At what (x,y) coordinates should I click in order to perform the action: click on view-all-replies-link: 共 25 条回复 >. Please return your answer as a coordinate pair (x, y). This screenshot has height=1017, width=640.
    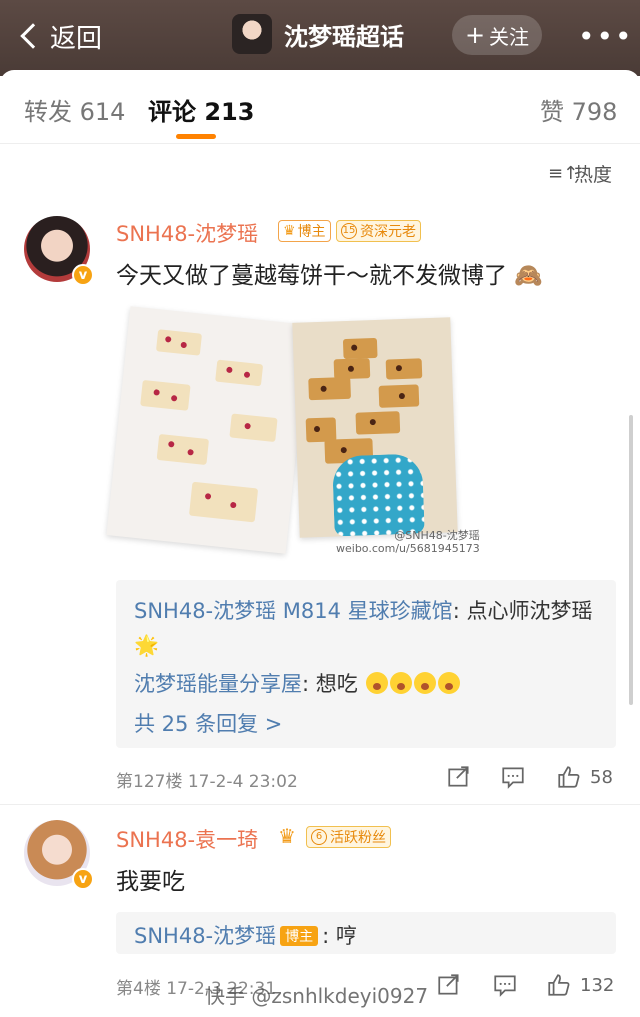
    Looking at the image, I should click on (208, 723).